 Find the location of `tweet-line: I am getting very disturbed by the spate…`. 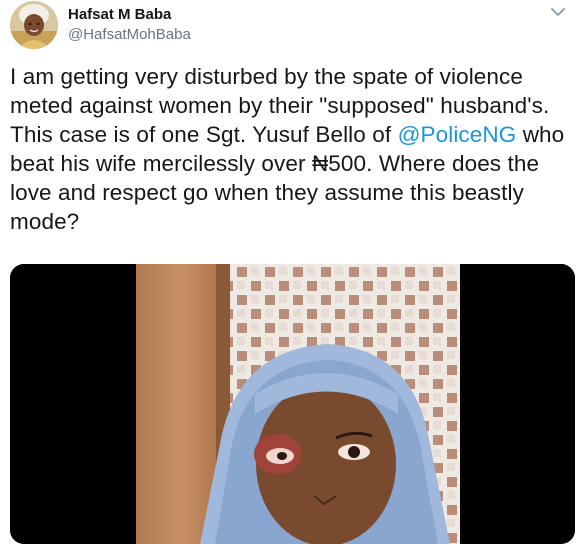

tweet-line: I am getting very disturbed by the spate… is located at coordinates (266, 76).